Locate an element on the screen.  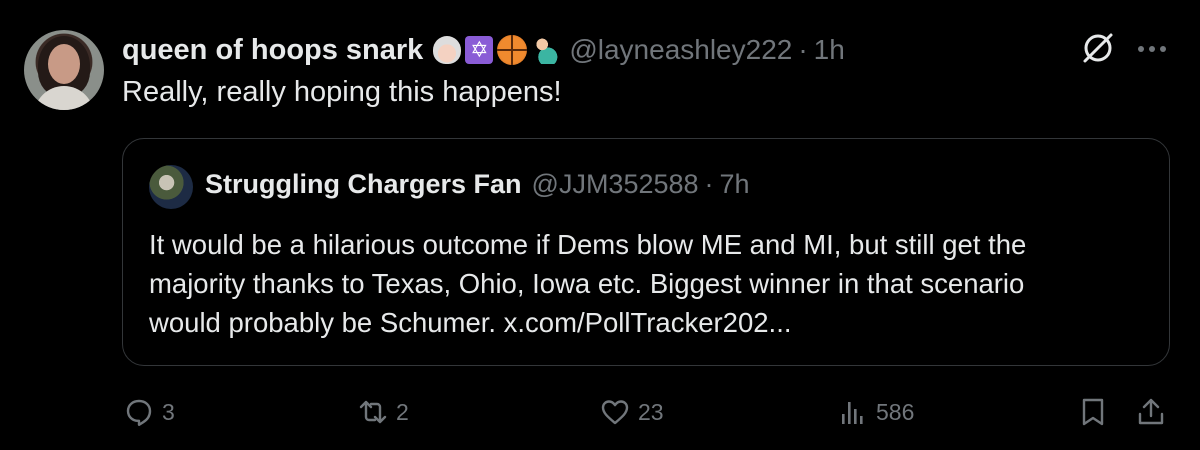
repost-count: 2 is located at coordinates (402, 411).